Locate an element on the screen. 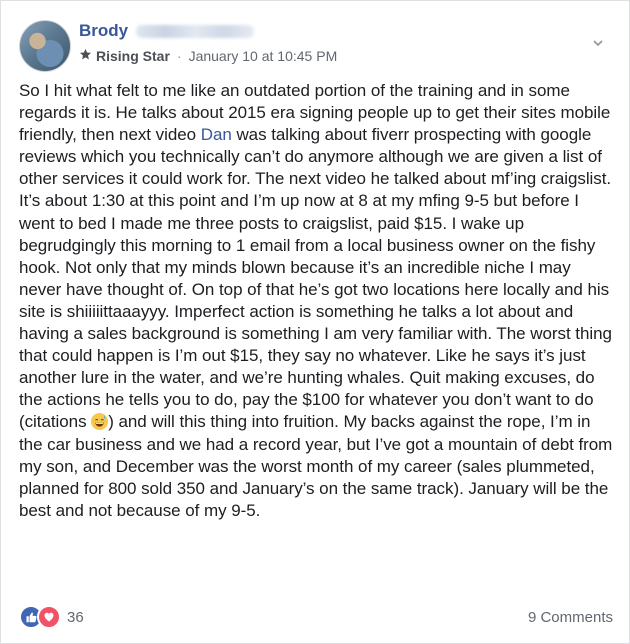 The image size is (630, 644). mention-link: Dan is located at coordinates (216, 134).